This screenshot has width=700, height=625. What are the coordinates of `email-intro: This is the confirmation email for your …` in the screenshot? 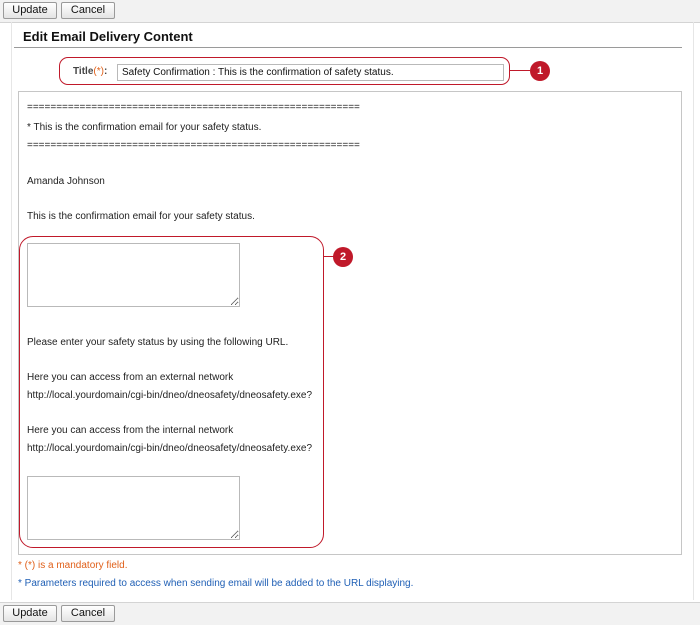 It's located at (141, 216).